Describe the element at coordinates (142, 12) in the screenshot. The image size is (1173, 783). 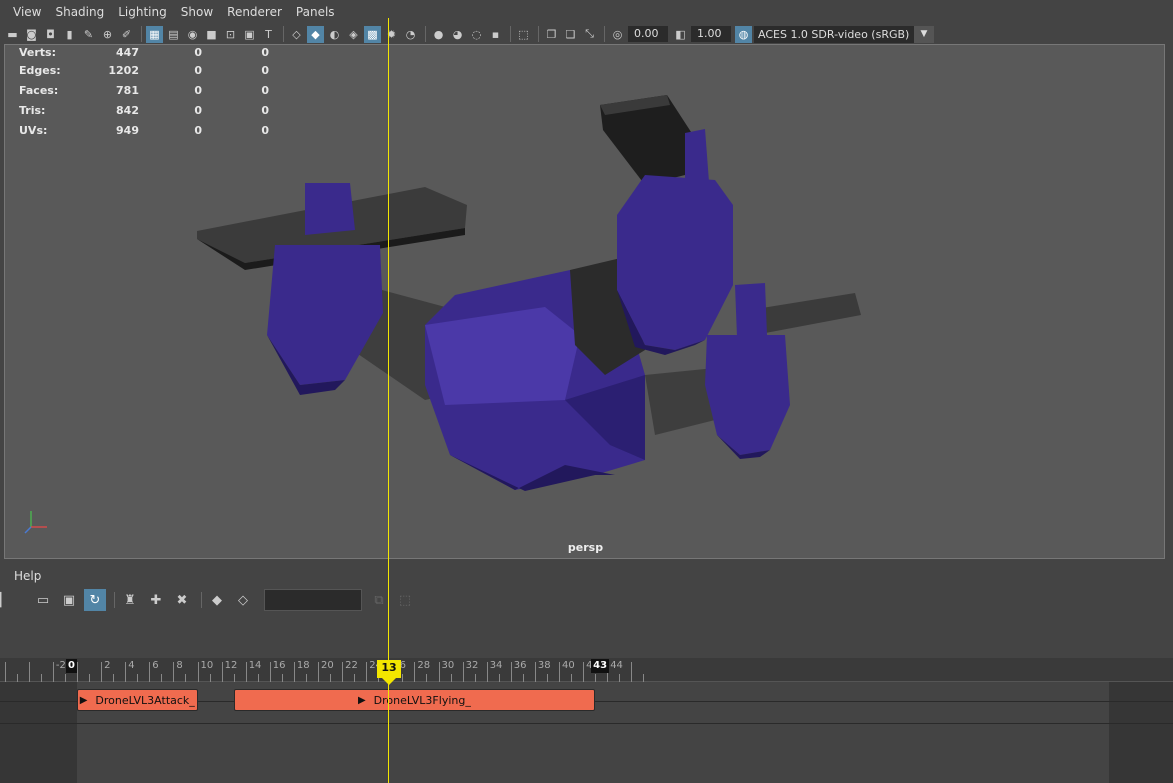
I see `menu-lighting: Lighting` at that location.